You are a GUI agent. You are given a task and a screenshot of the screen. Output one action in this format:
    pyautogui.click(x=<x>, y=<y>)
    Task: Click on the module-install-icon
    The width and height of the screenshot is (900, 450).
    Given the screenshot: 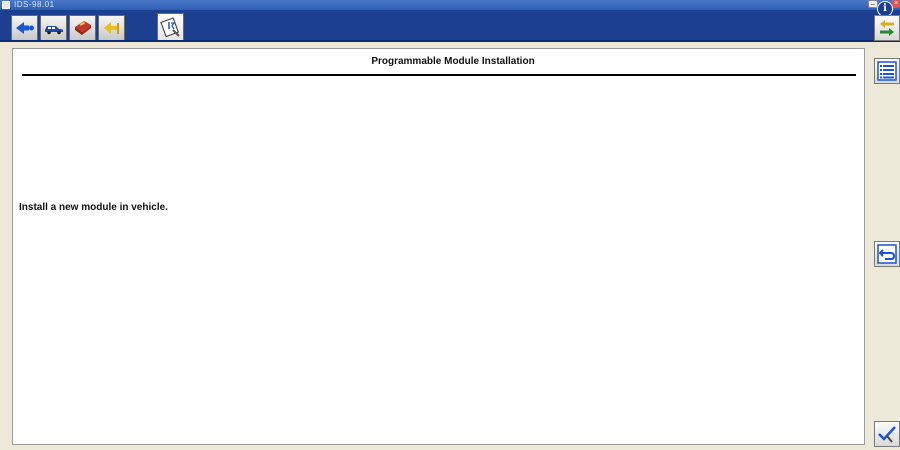 What is the action you would take?
    pyautogui.click(x=169, y=26)
    